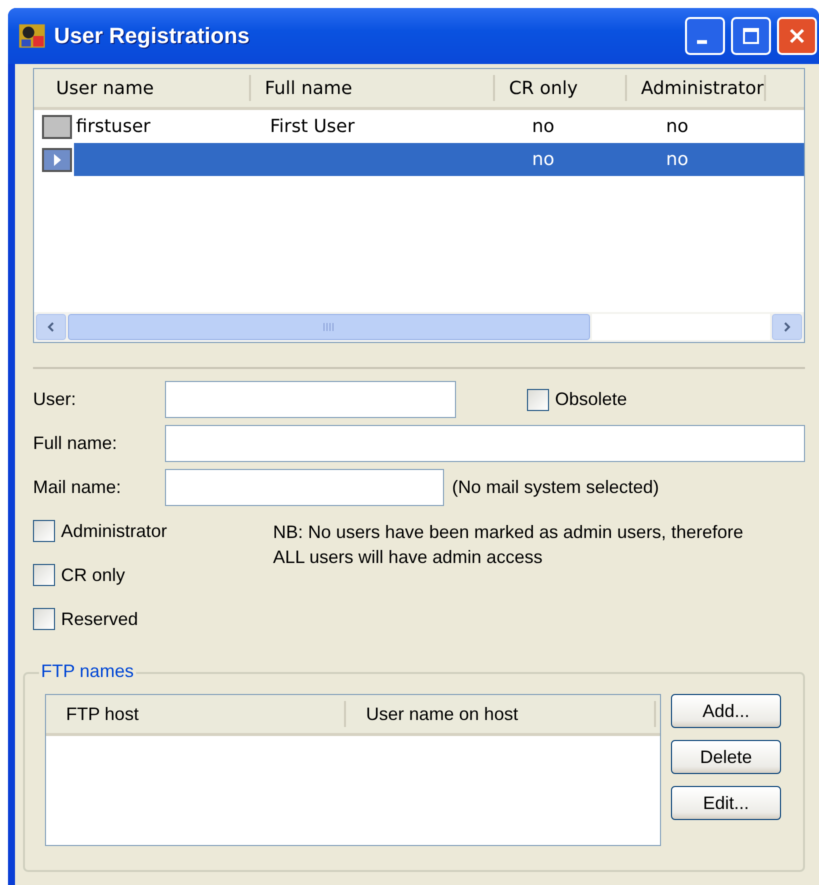 Image resolution: width=819 pixels, height=885 pixels. What do you see at coordinates (77, 487) in the screenshot?
I see `field-label: Mail name:` at bounding box center [77, 487].